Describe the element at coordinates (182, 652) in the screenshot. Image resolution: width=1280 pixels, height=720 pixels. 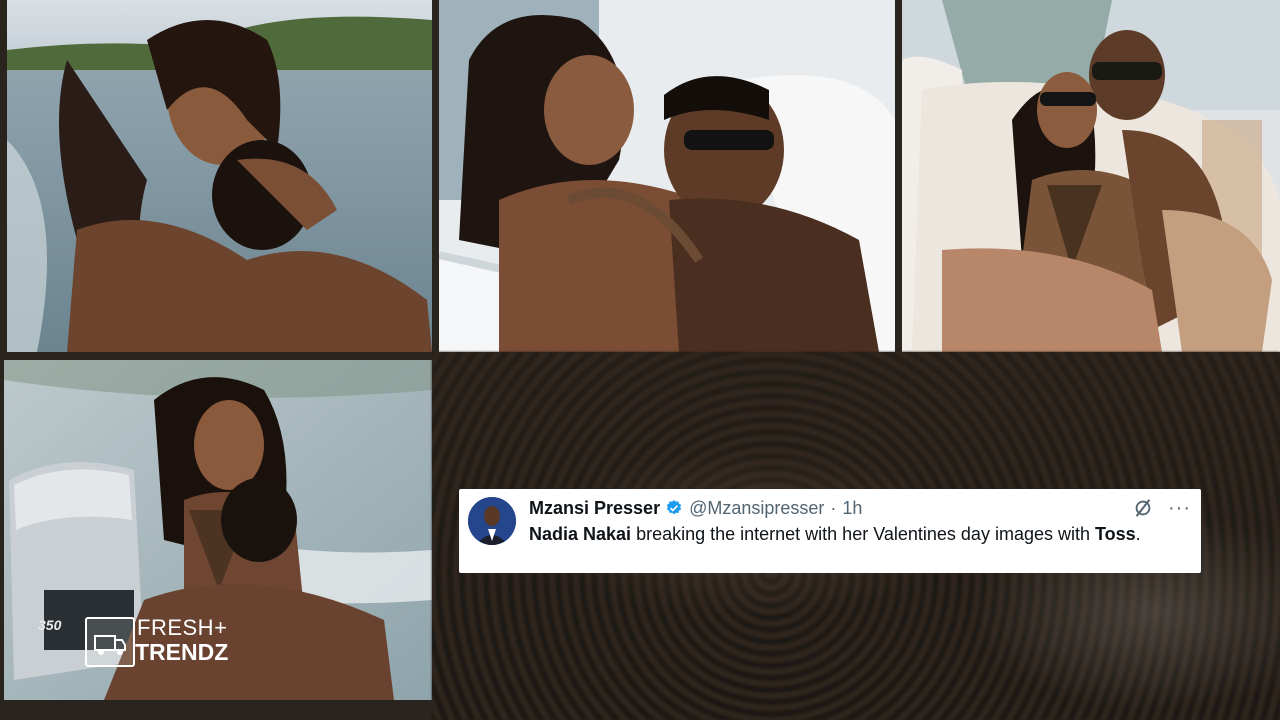
I see `logo-line-2: TRENDZ` at that location.